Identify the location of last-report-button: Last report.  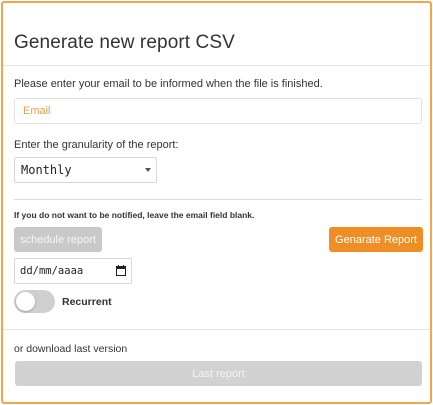
(218, 373).